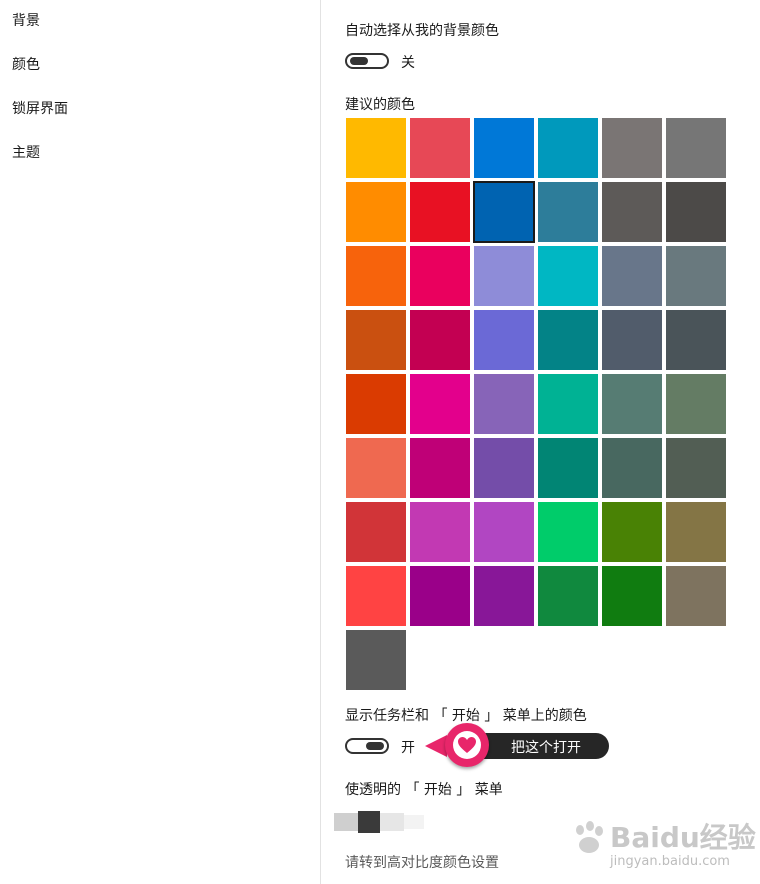 This screenshot has width=760, height=884. I want to click on sidebar-item-themes: 主题, so click(26, 152).